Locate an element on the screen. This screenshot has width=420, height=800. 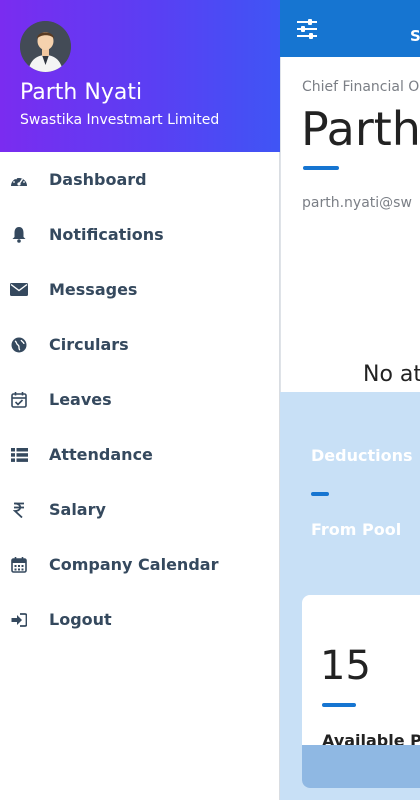
deductions-title: Deductions is located at coordinates (362, 455).